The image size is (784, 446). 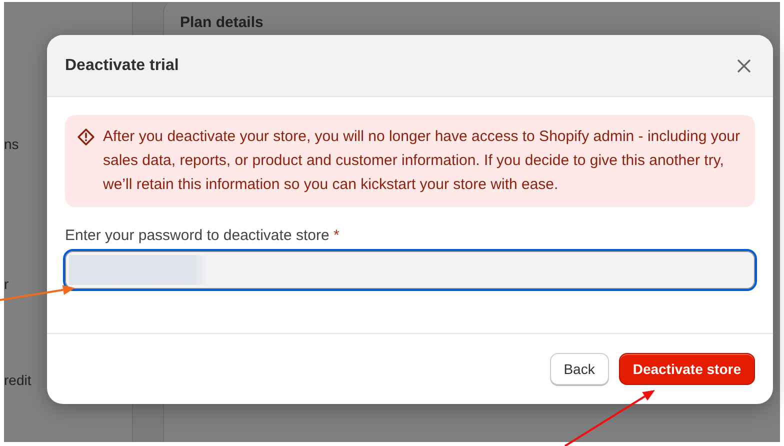 I want to click on warning-message: After you deactivate your store, you will no longer have access to Shopify admin - including your sales data, reports, or product and customer information. If you decide to give this another try, we’ll retain this information so you can kickstart your store with ease., so click(x=422, y=161).